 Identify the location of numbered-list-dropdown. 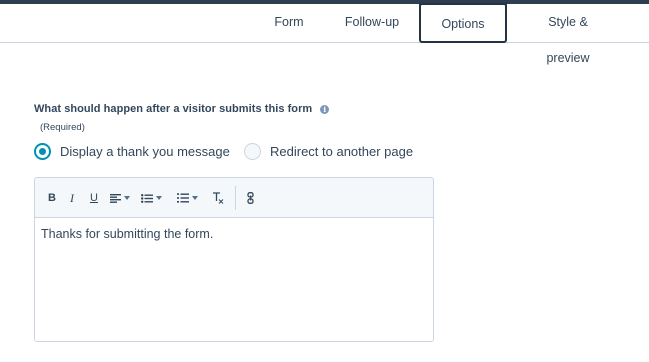
(187, 198).